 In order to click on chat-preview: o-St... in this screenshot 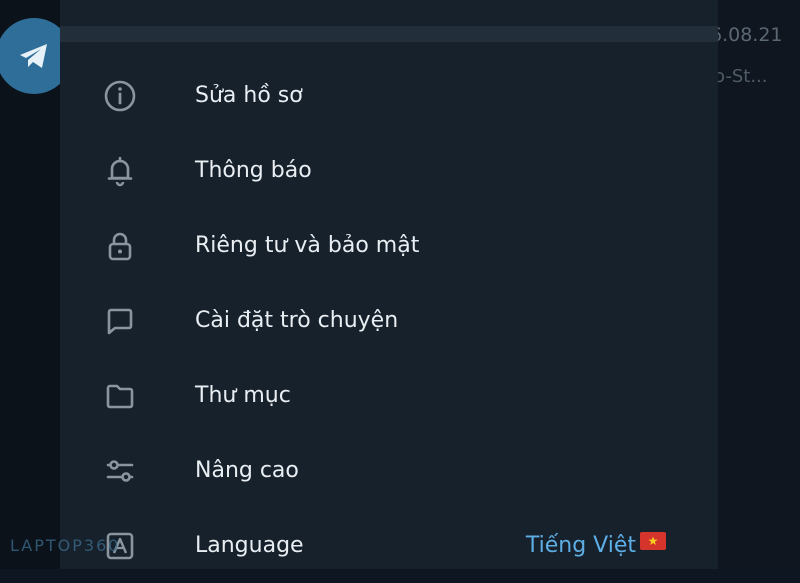, I will do `click(741, 76)`.